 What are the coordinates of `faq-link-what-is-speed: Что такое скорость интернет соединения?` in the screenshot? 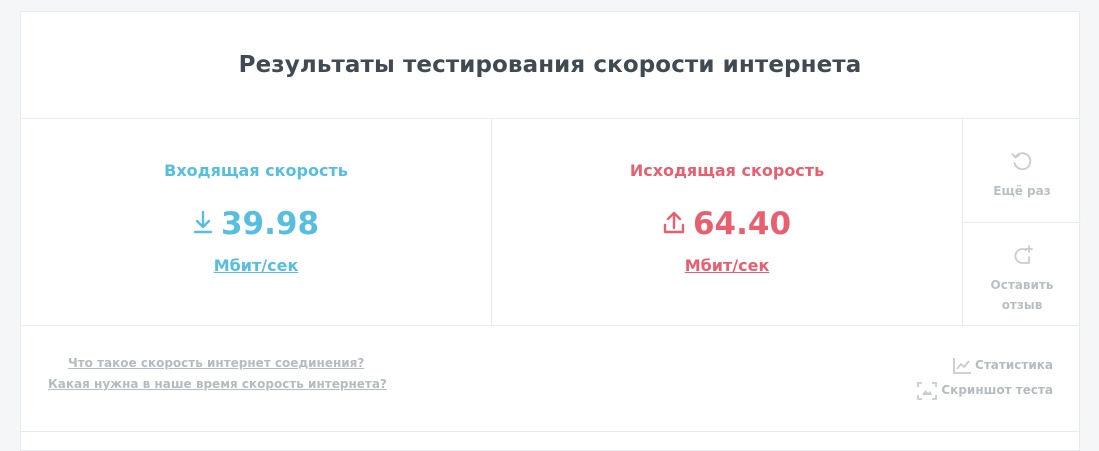 It's located at (227, 363).